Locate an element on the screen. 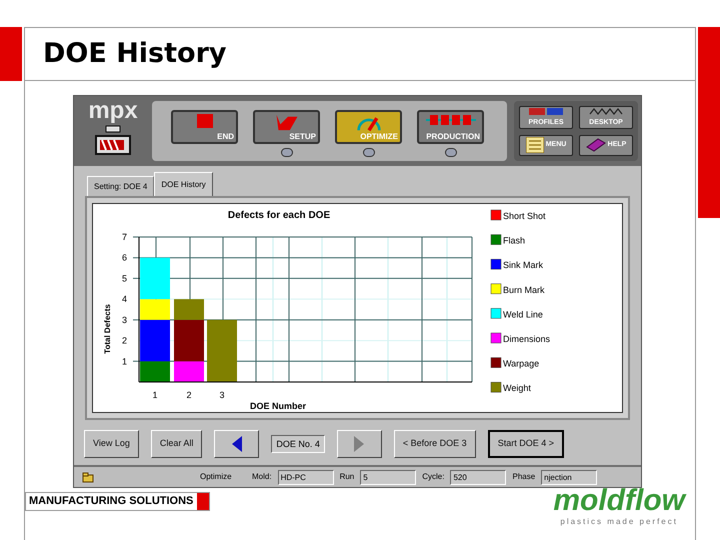  y-tick-label: 7 is located at coordinates (124, 237).